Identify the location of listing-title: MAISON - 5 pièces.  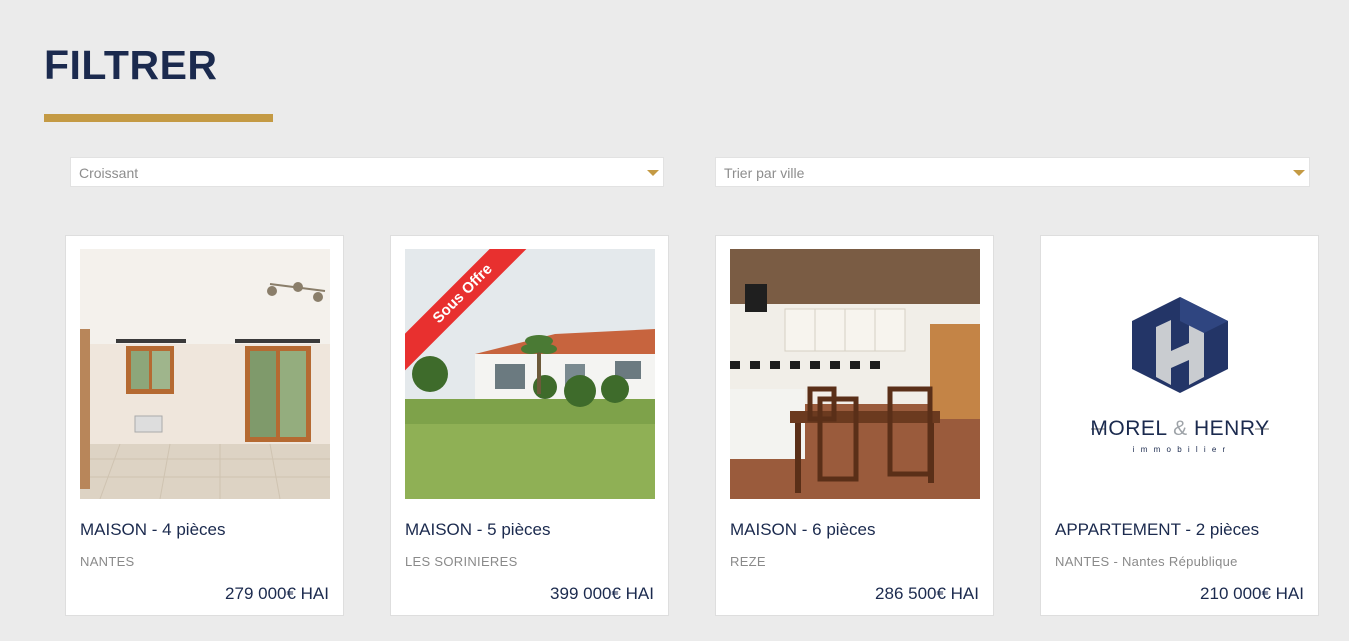
(478, 530).